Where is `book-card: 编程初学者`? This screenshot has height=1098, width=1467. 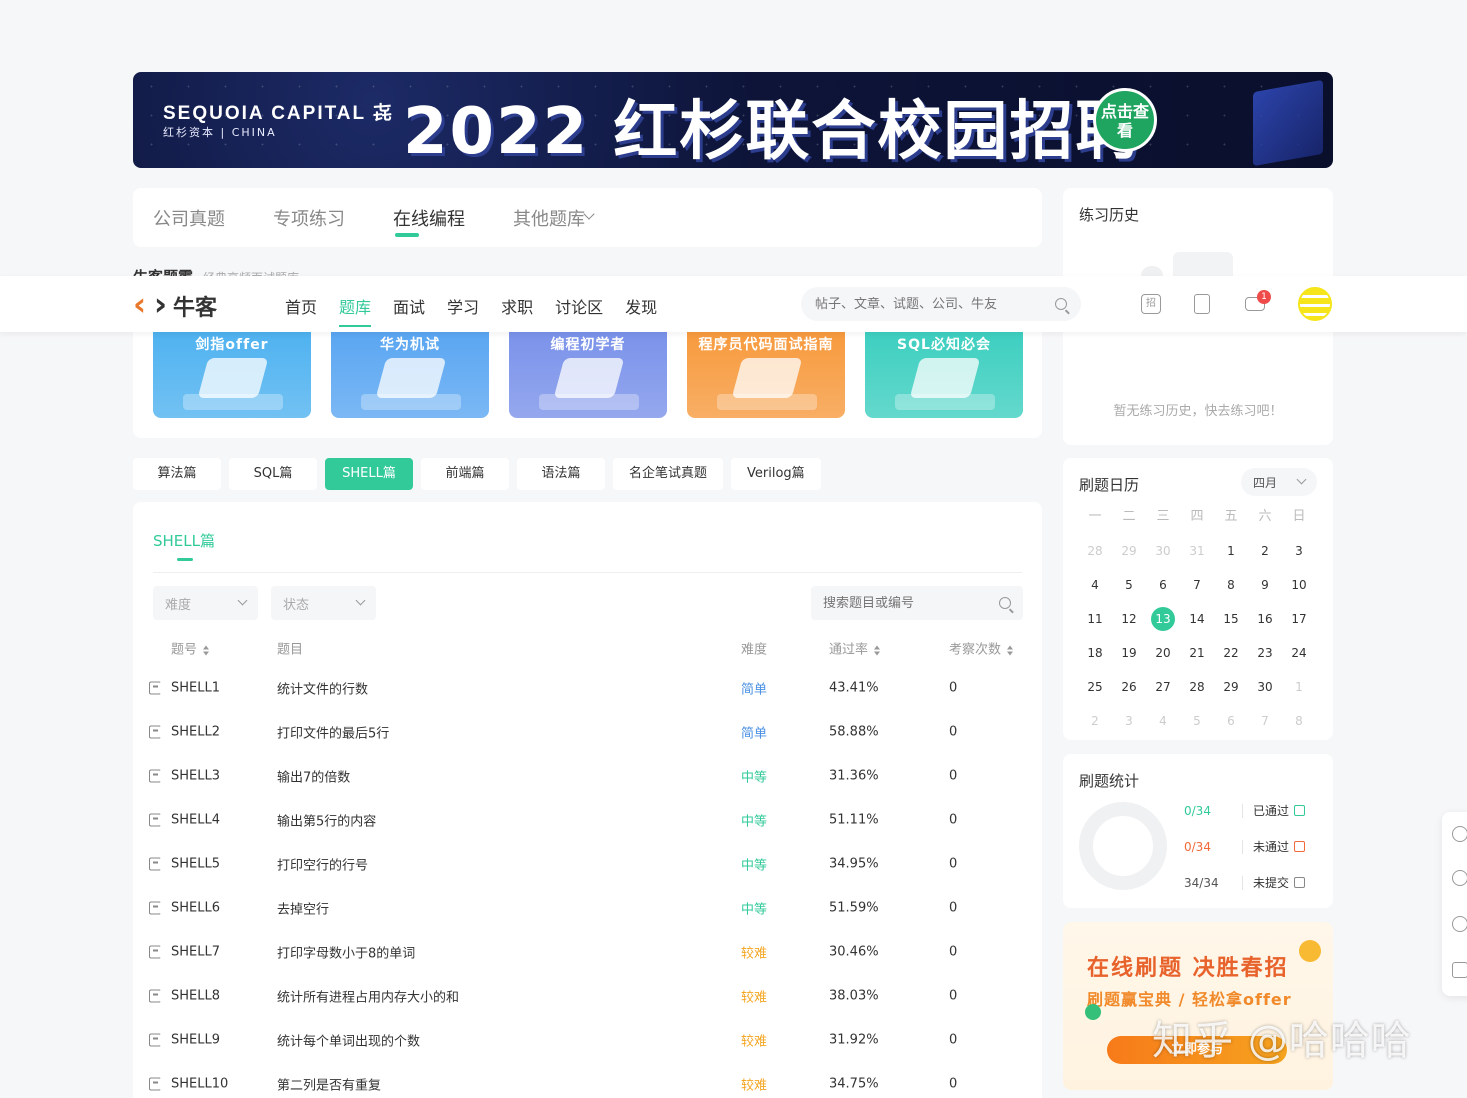
book-card: 编程初学者 is located at coordinates (588, 375).